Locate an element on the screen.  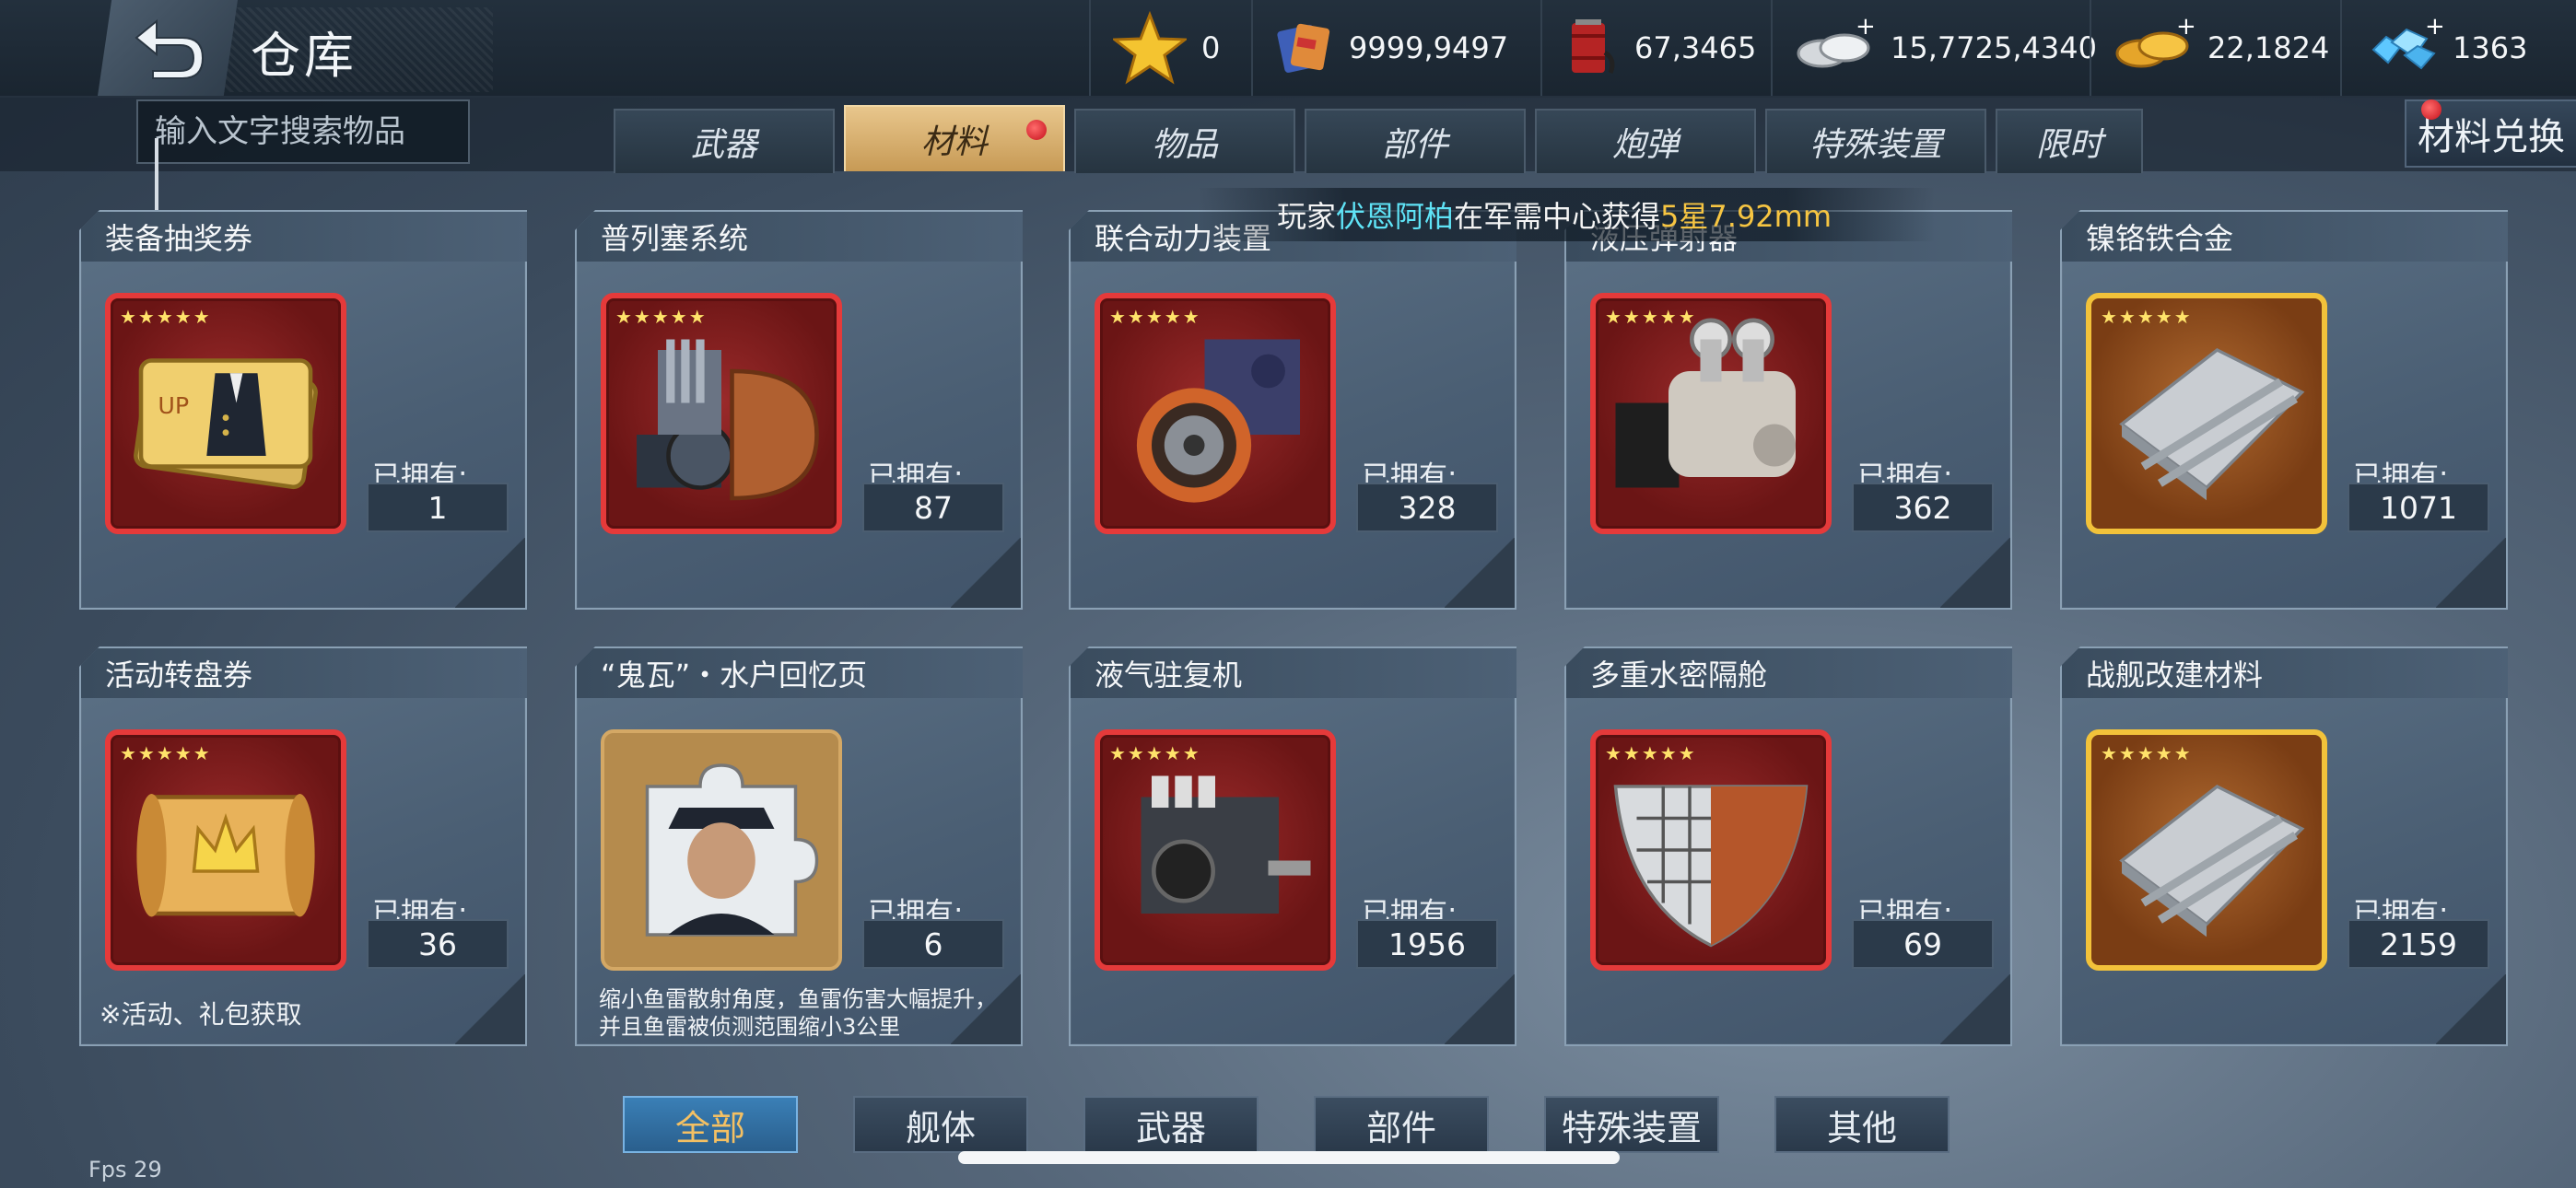
tab-parts: 部件 is located at coordinates (1415, 141).